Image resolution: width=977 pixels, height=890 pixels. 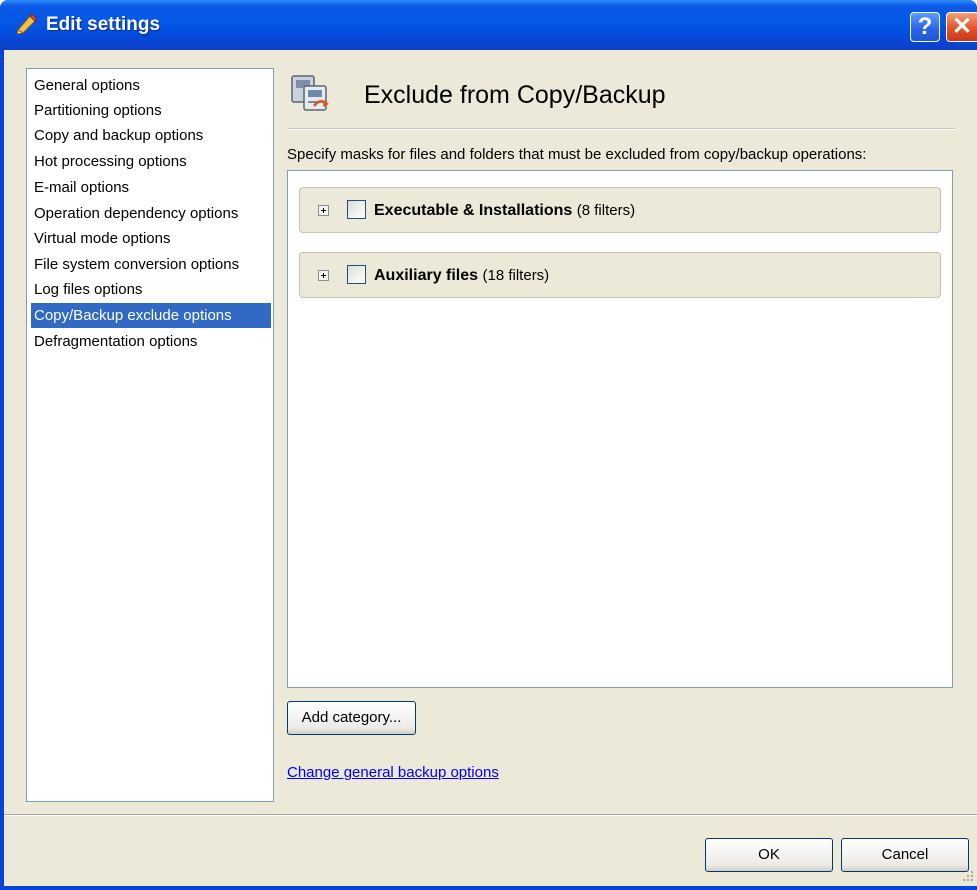 I want to click on change-general-backup-options-link: Change general backup options, so click(x=393, y=772).